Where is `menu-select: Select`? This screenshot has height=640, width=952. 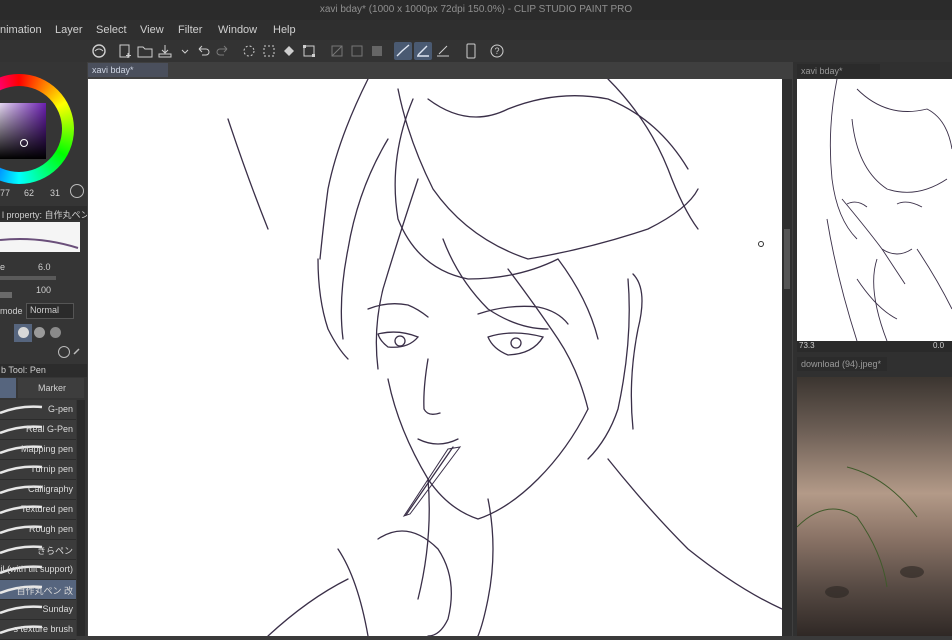
menu-select: Select is located at coordinates (111, 30).